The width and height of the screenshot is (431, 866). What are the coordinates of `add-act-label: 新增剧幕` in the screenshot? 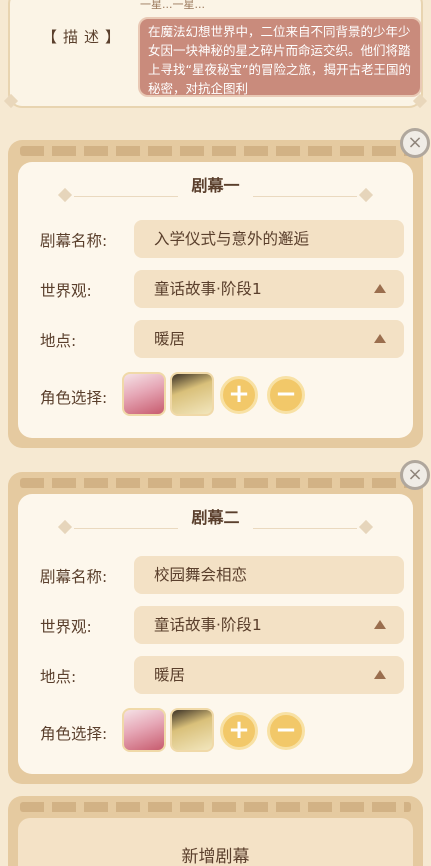 It's located at (215, 856).